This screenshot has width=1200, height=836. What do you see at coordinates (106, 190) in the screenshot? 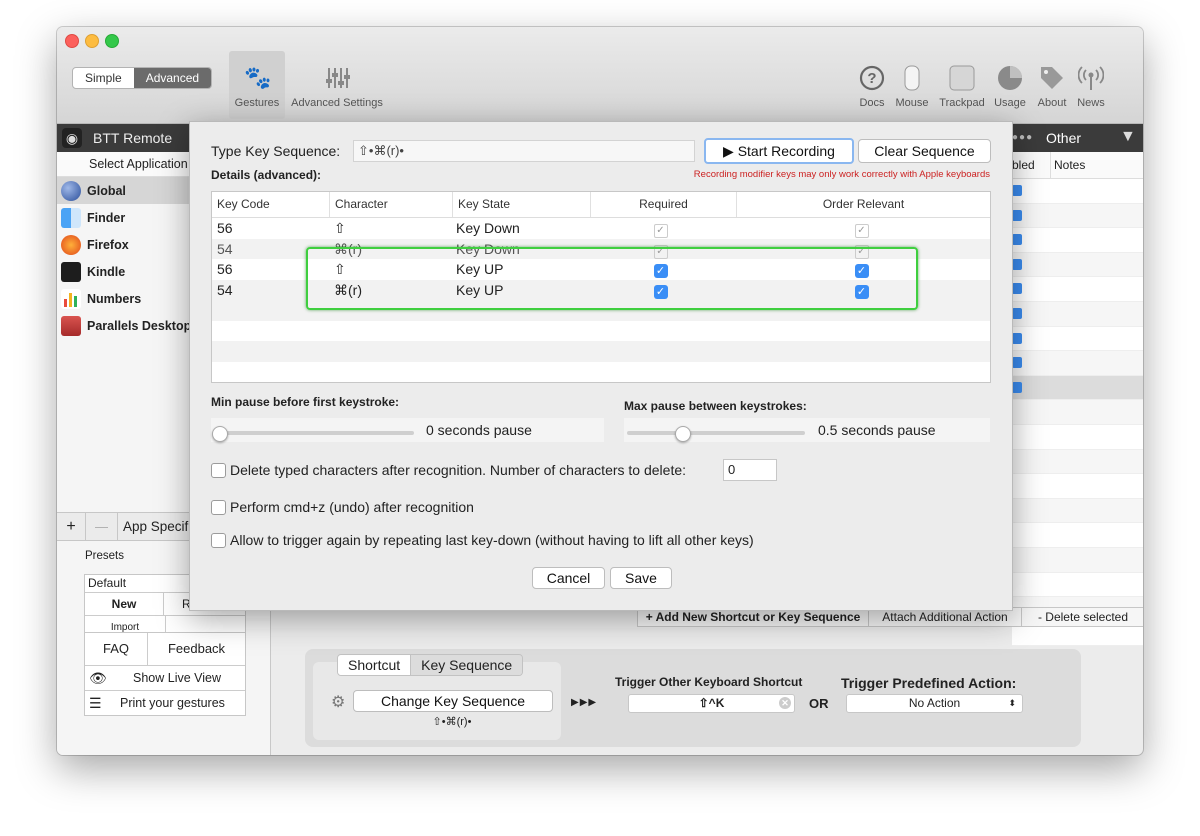
I see `app-label: Global` at bounding box center [106, 190].